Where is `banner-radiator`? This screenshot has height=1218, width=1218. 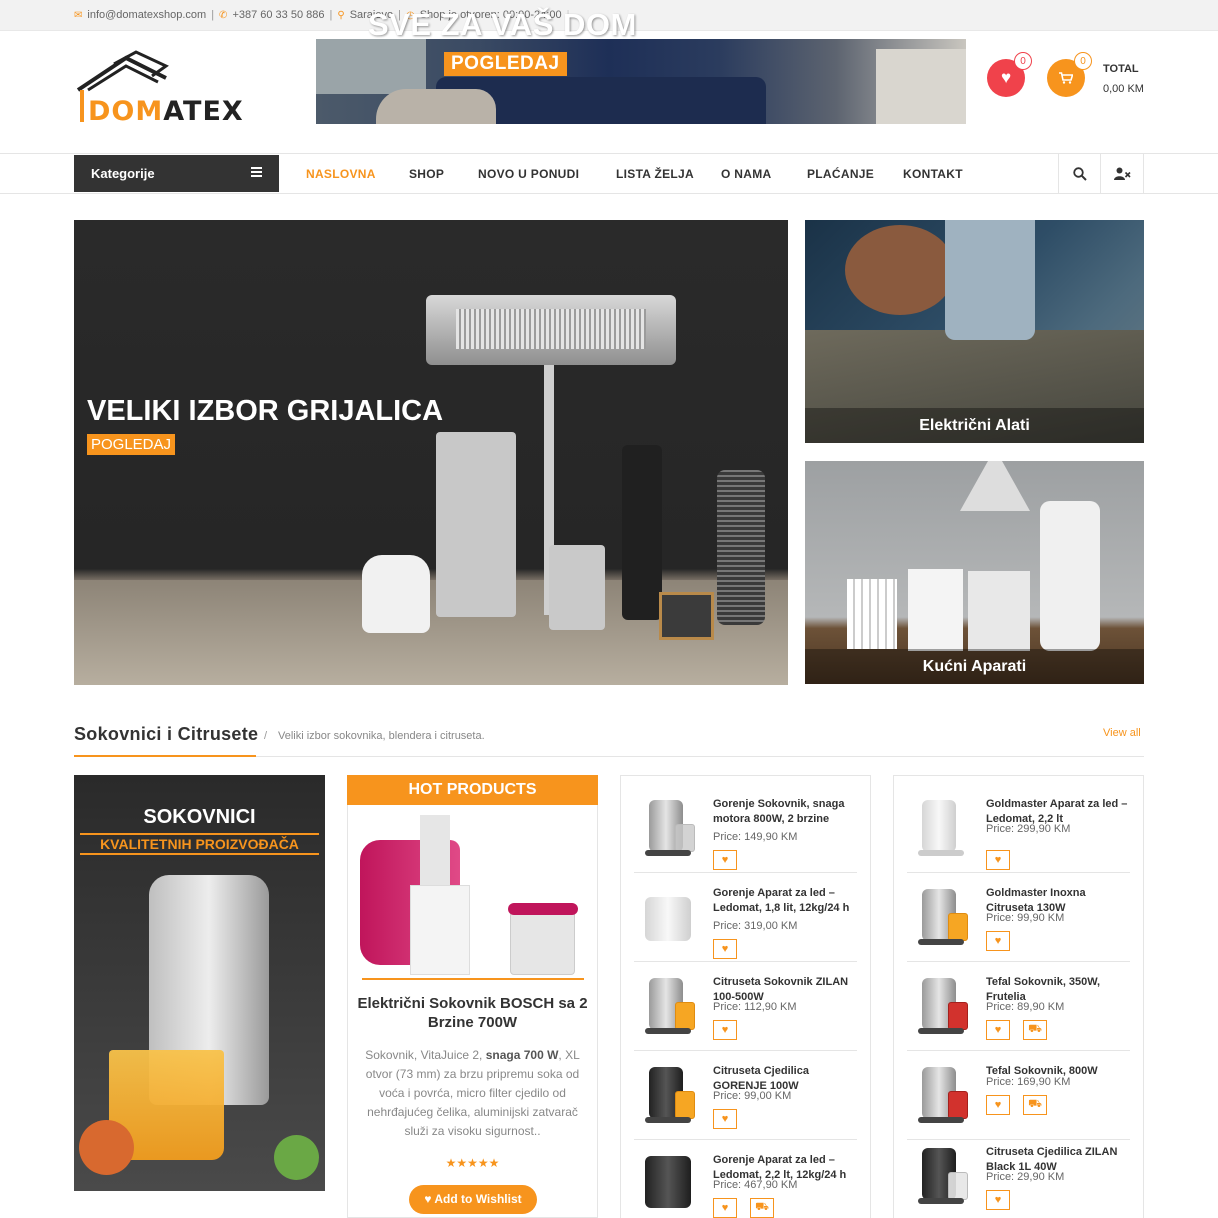
banner-radiator is located at coordinates (872, 614).